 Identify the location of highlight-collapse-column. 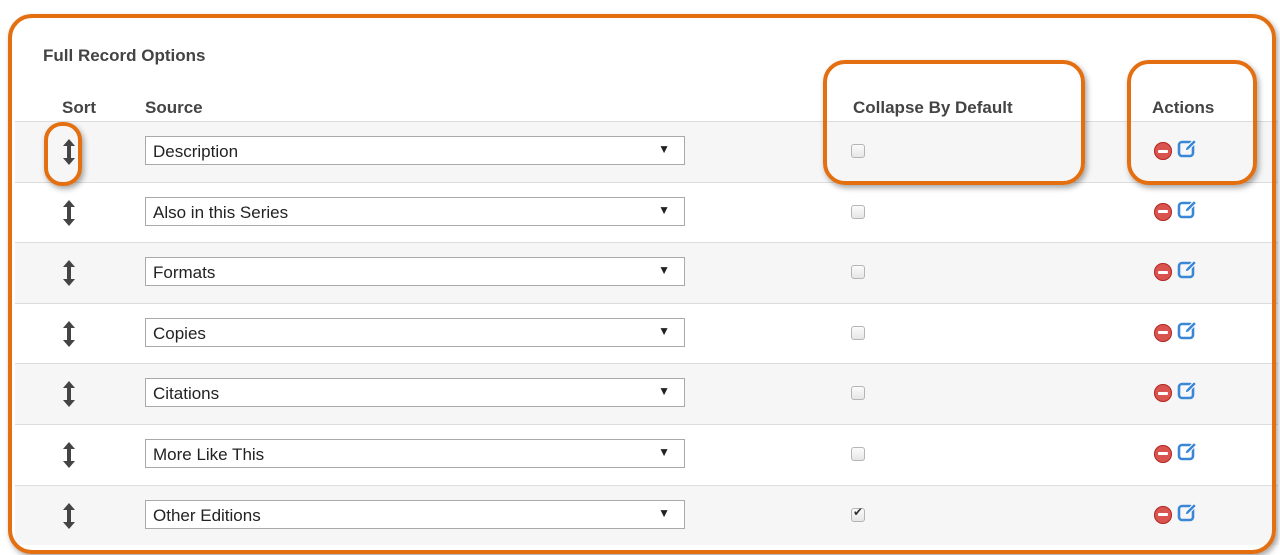
(954, 122).